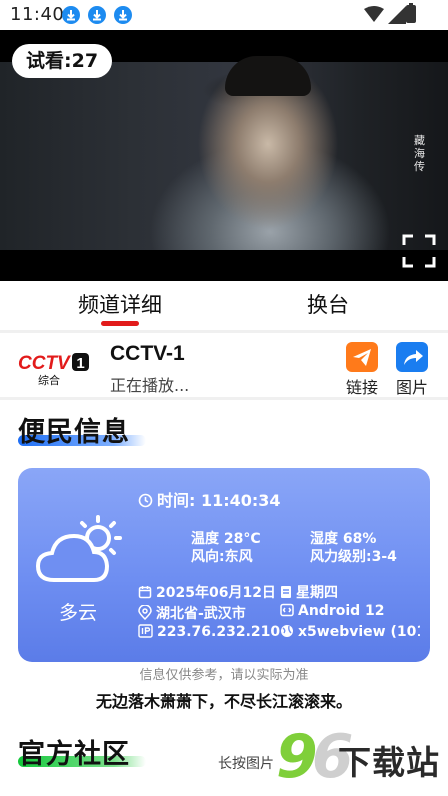  Describe the element at coordinates (246, 764) in the screenshot. I see `longpress-hint: 长按图片` at that location.